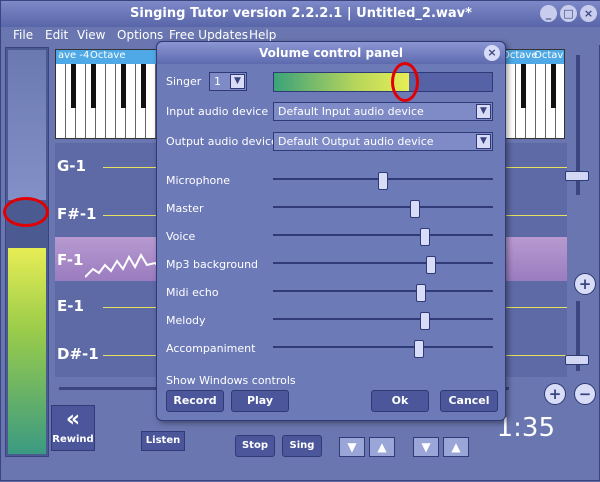  Describe the element at coordinates (383, 237) in the screenshot. I see `voice-slider` at that location.